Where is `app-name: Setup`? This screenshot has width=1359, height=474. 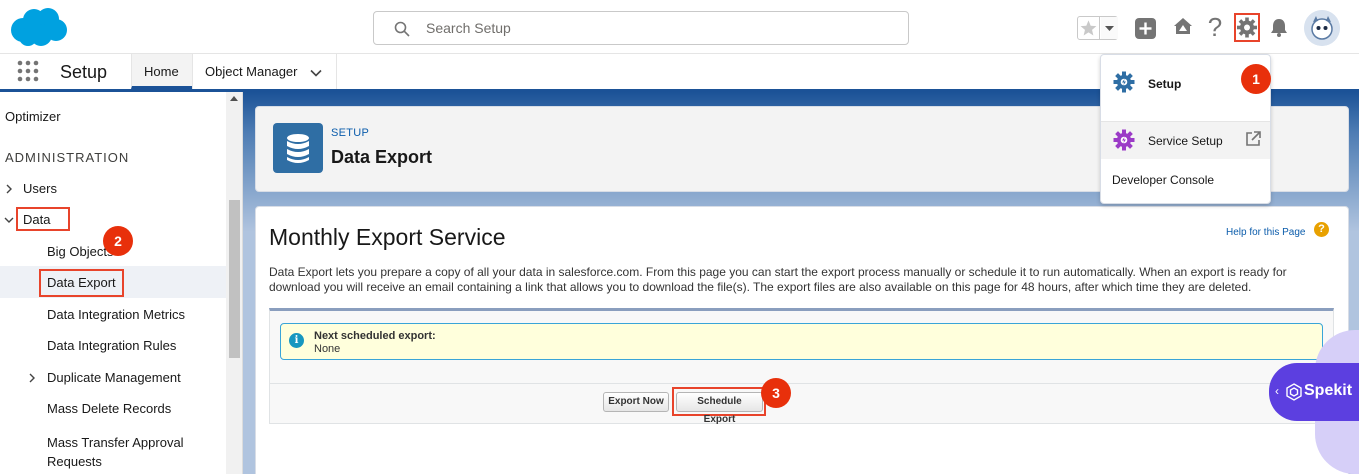 app-name: Setup is located at coordinates (84, 72).